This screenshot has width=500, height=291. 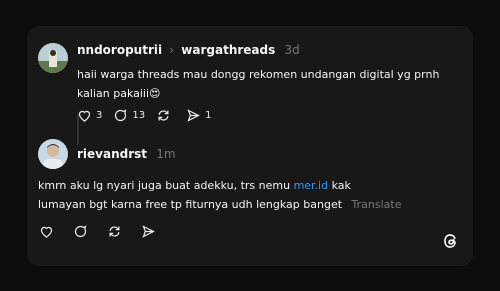 What do you see at coordinates (208, 115) in the screenshot?
I see `share-count: 1` at bounding box center [208, 115].